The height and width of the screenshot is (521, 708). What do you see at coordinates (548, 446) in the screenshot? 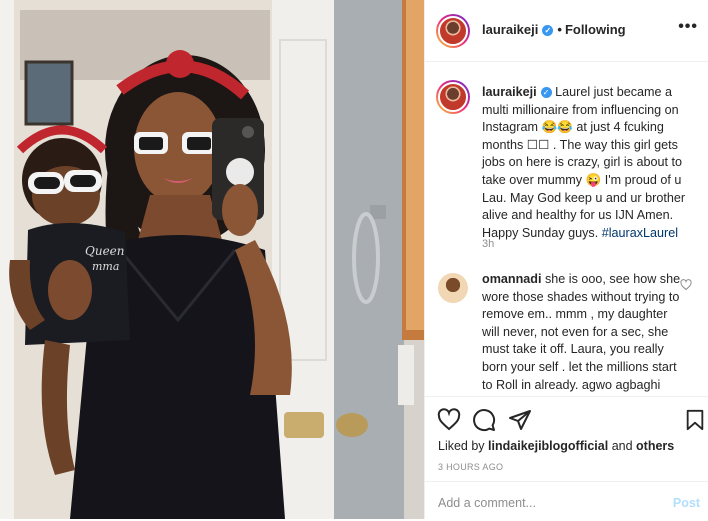
I see `liked-by-user: lindaikejiblogofficial` at bounding box center [548, 446].